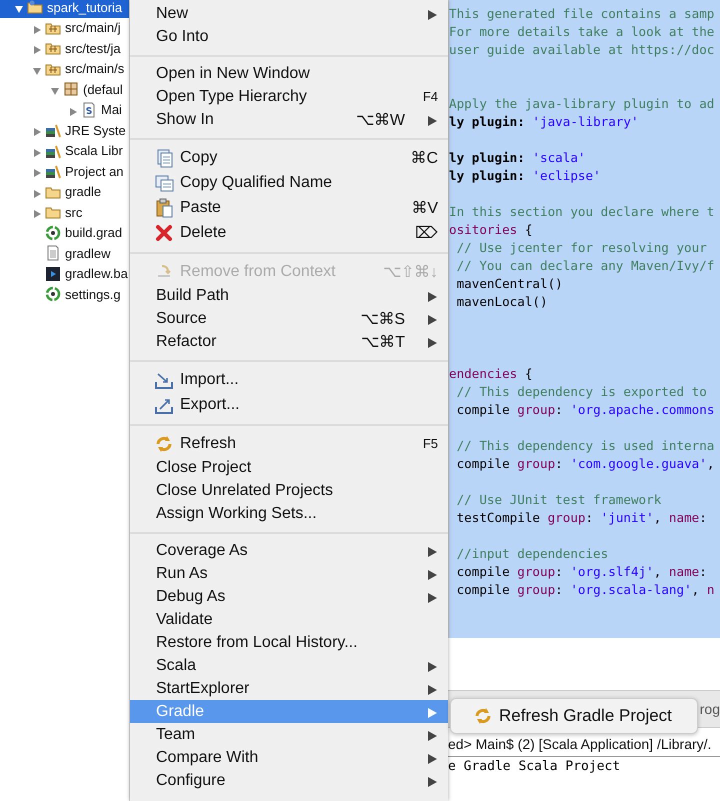 This screenshot has width=720, height=801. What do you see at coordinates (586, 464) in the screenshot?
I see `code-line: compile group: 'com.google.guava',` at bounding box center [586, 464].